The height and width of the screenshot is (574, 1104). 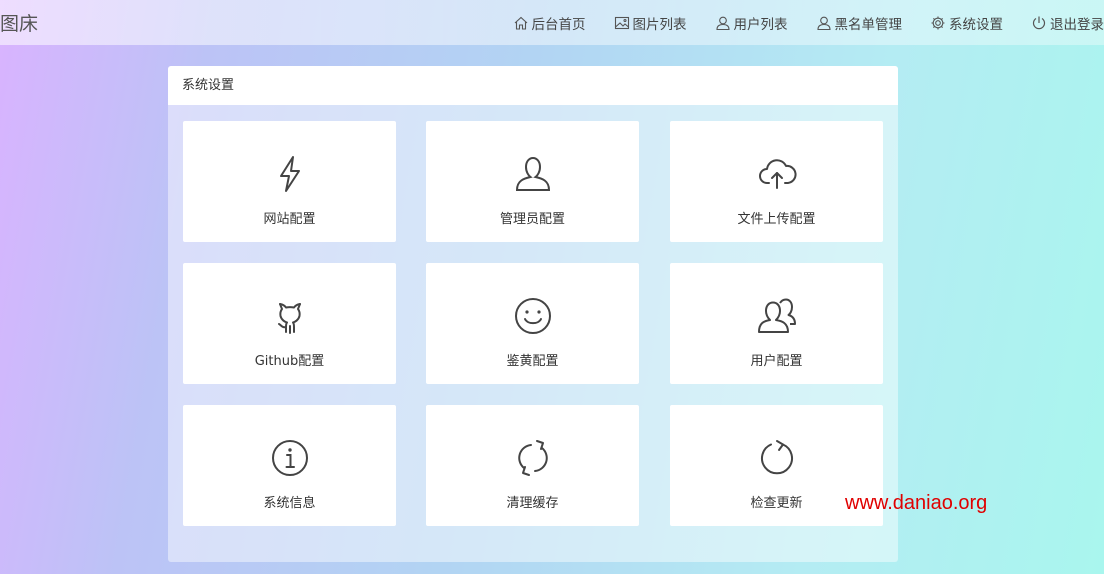 What do you see at coordinates (289, 503) in the screenshot?
I see `card-label: 系统信息` at bounding box center [289, 503].